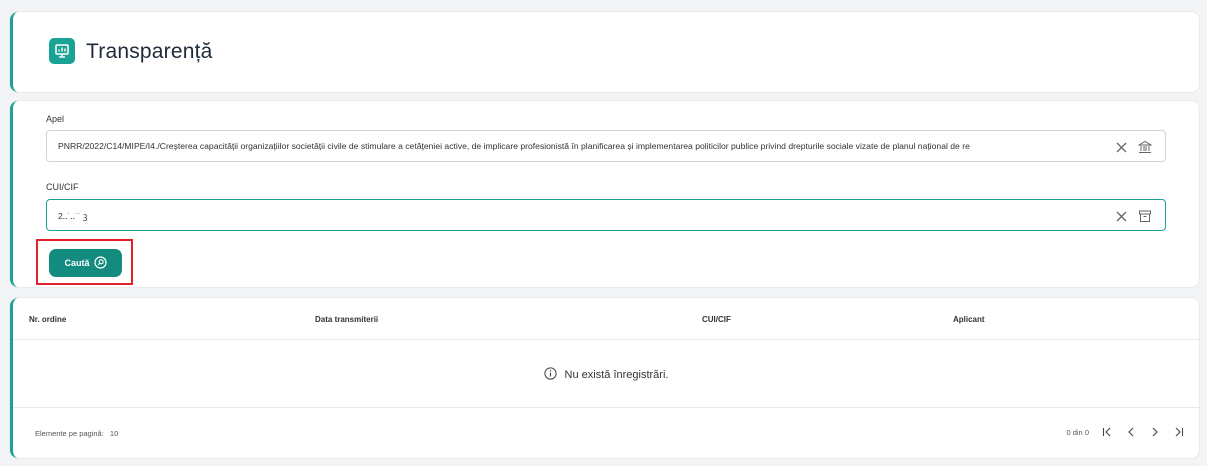 The height and width of the screenshot is (466, 1207). Describe the element at coordinates (716, 319) in the screenshot. I see `column-header-cui: CUI/CIF` at that location.